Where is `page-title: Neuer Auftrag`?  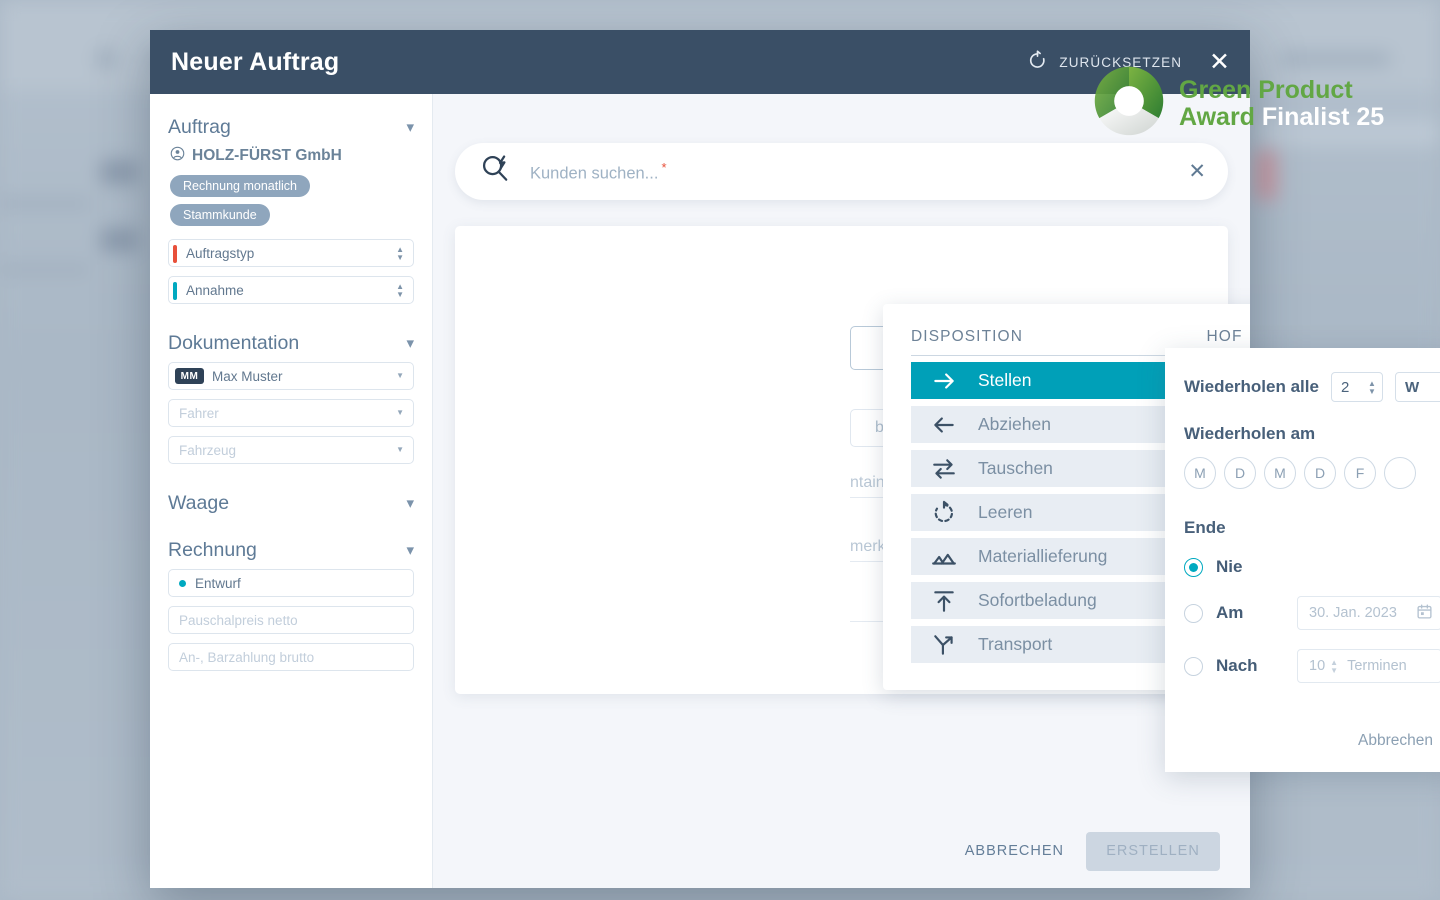 page-title: Neuer Auftrag is located at coordinates (255, 61).